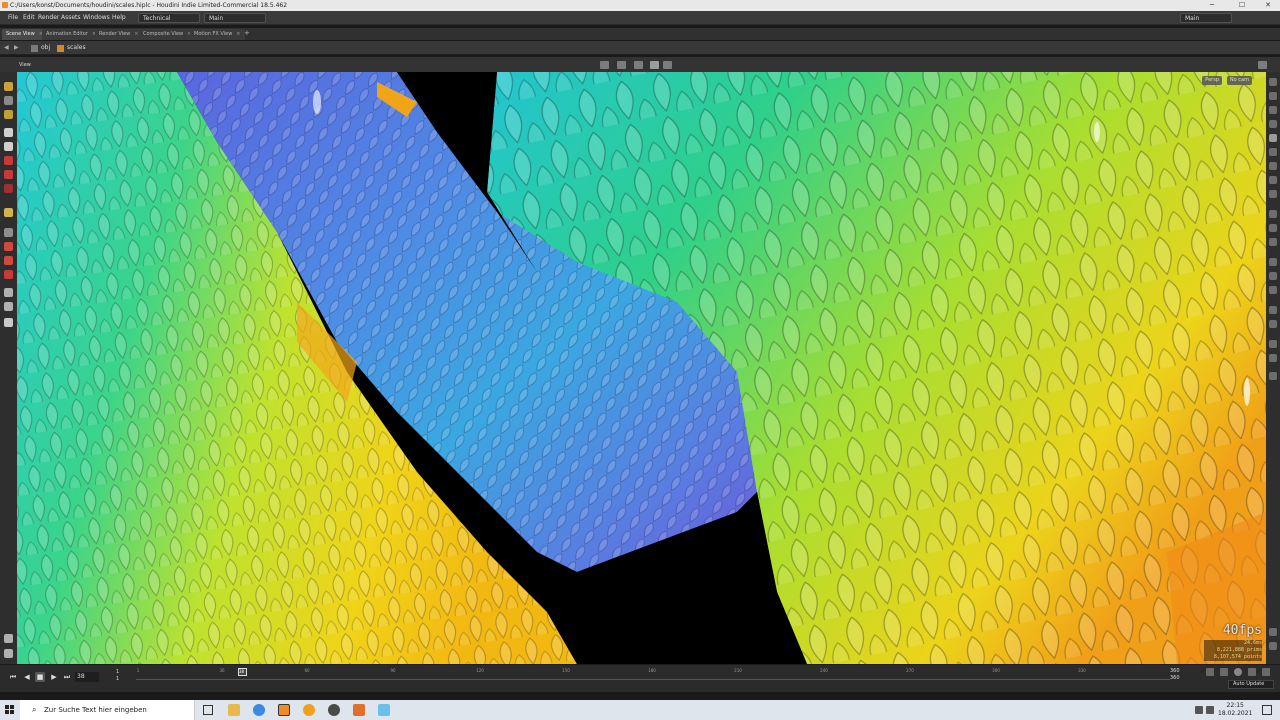 This screenshot has height=720, width=1280. What do you see at coordinates (217, 34) in the screenshot?
I see `tab-motion-fx-view: Motion FX View ×` at bounding box center [217, 34].